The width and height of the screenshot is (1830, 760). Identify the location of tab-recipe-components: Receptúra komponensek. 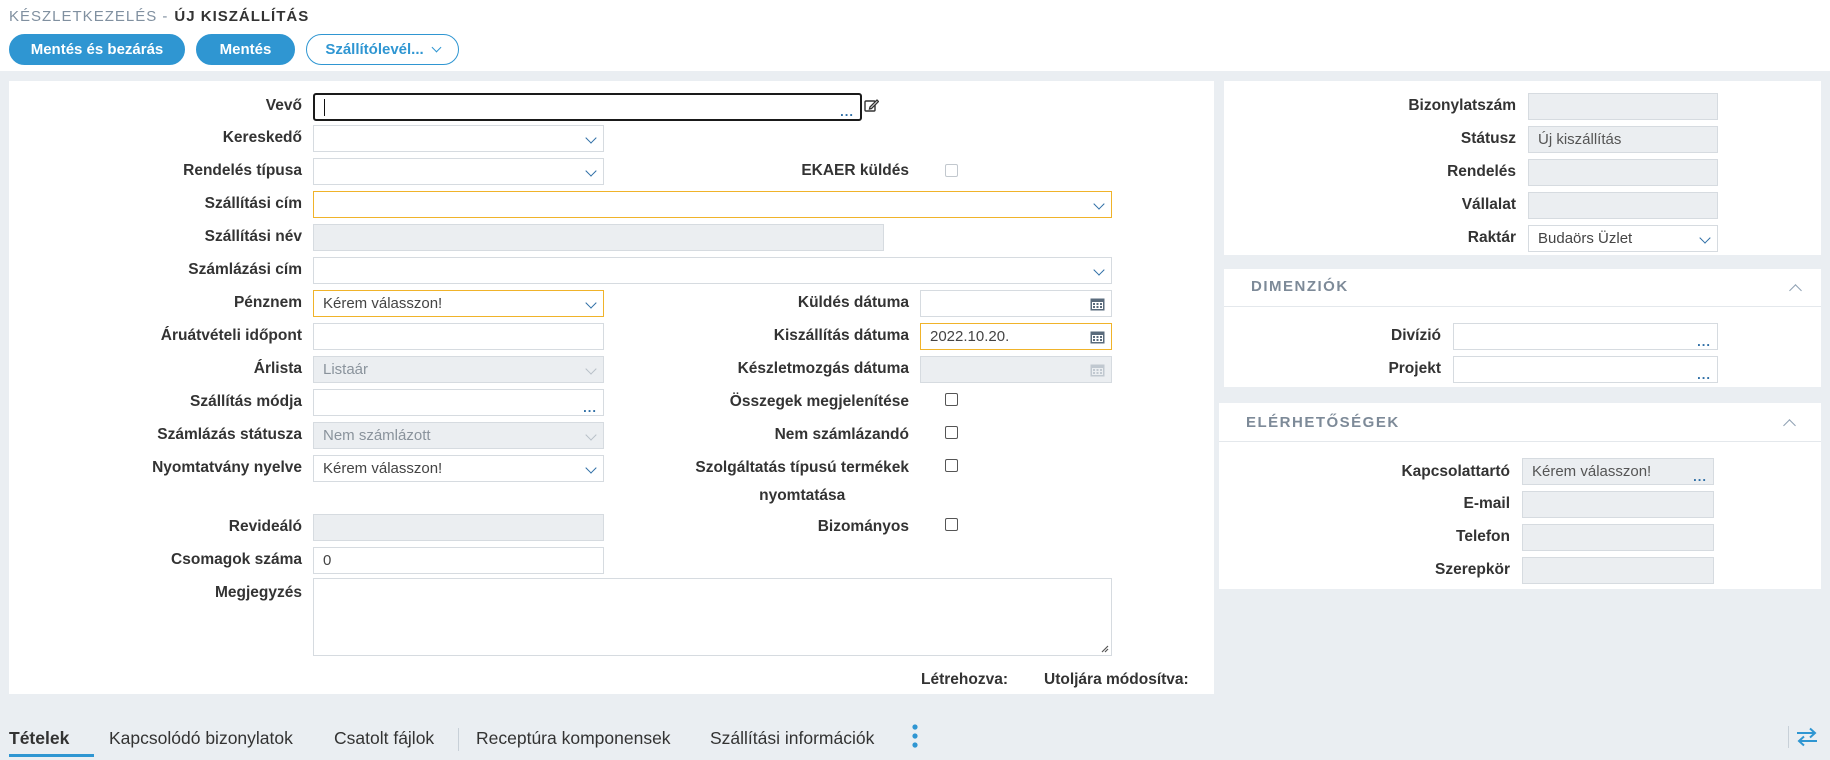
(573, 738).